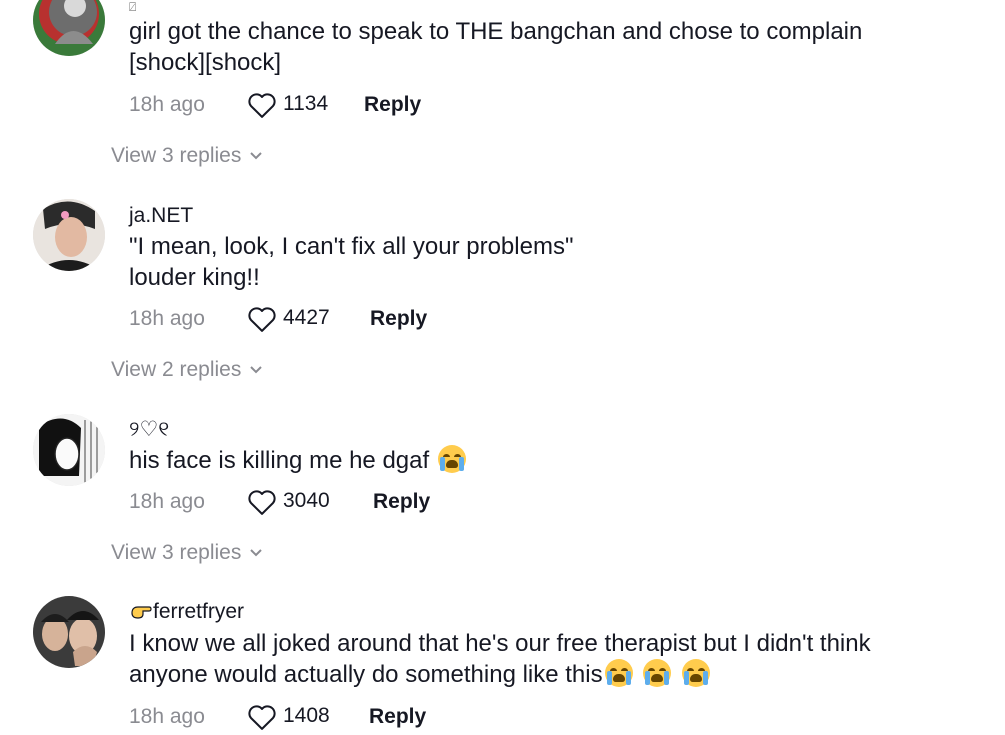 Image resolution: width=1005 pixels, height=735 pixels. Describe the element at coordinates (306, 715) in the screenshot. I see `like-count: 1408` at that location.